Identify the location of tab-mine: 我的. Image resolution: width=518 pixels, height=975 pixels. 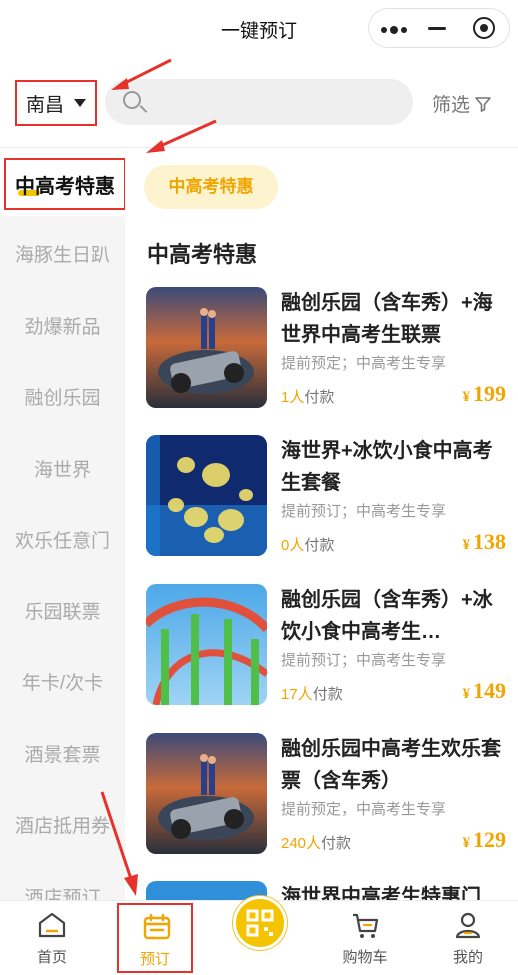
(468, 938).